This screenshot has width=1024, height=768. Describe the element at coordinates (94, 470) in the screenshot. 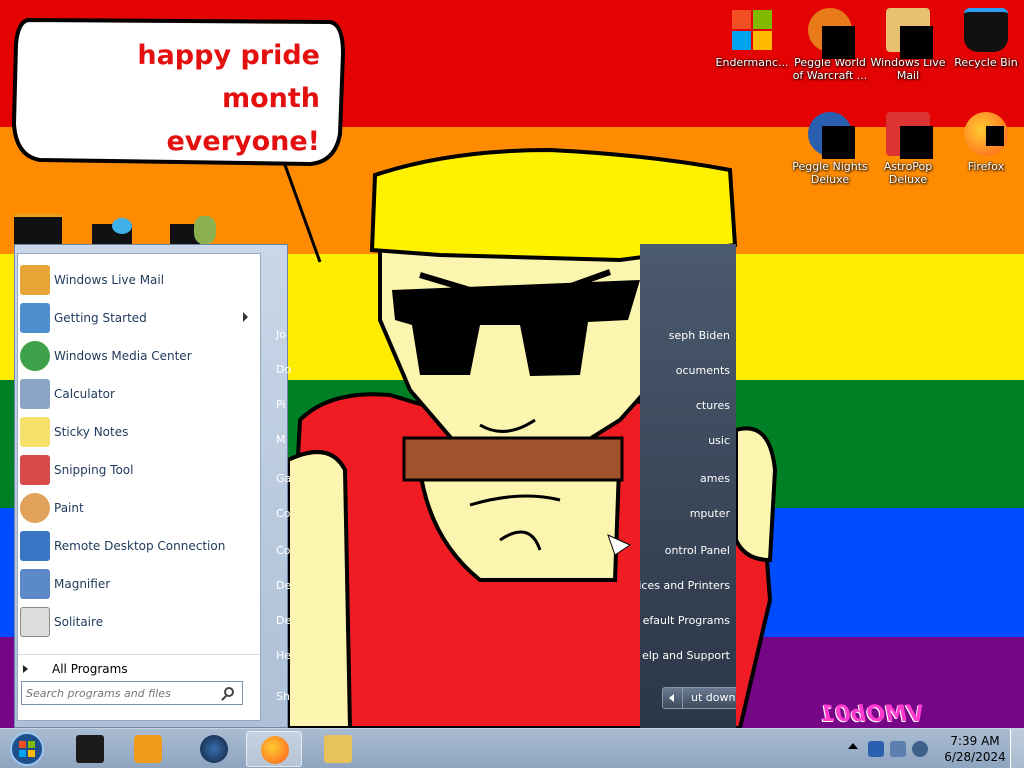

I see `start-item-label: Snipping Tool` at that location.